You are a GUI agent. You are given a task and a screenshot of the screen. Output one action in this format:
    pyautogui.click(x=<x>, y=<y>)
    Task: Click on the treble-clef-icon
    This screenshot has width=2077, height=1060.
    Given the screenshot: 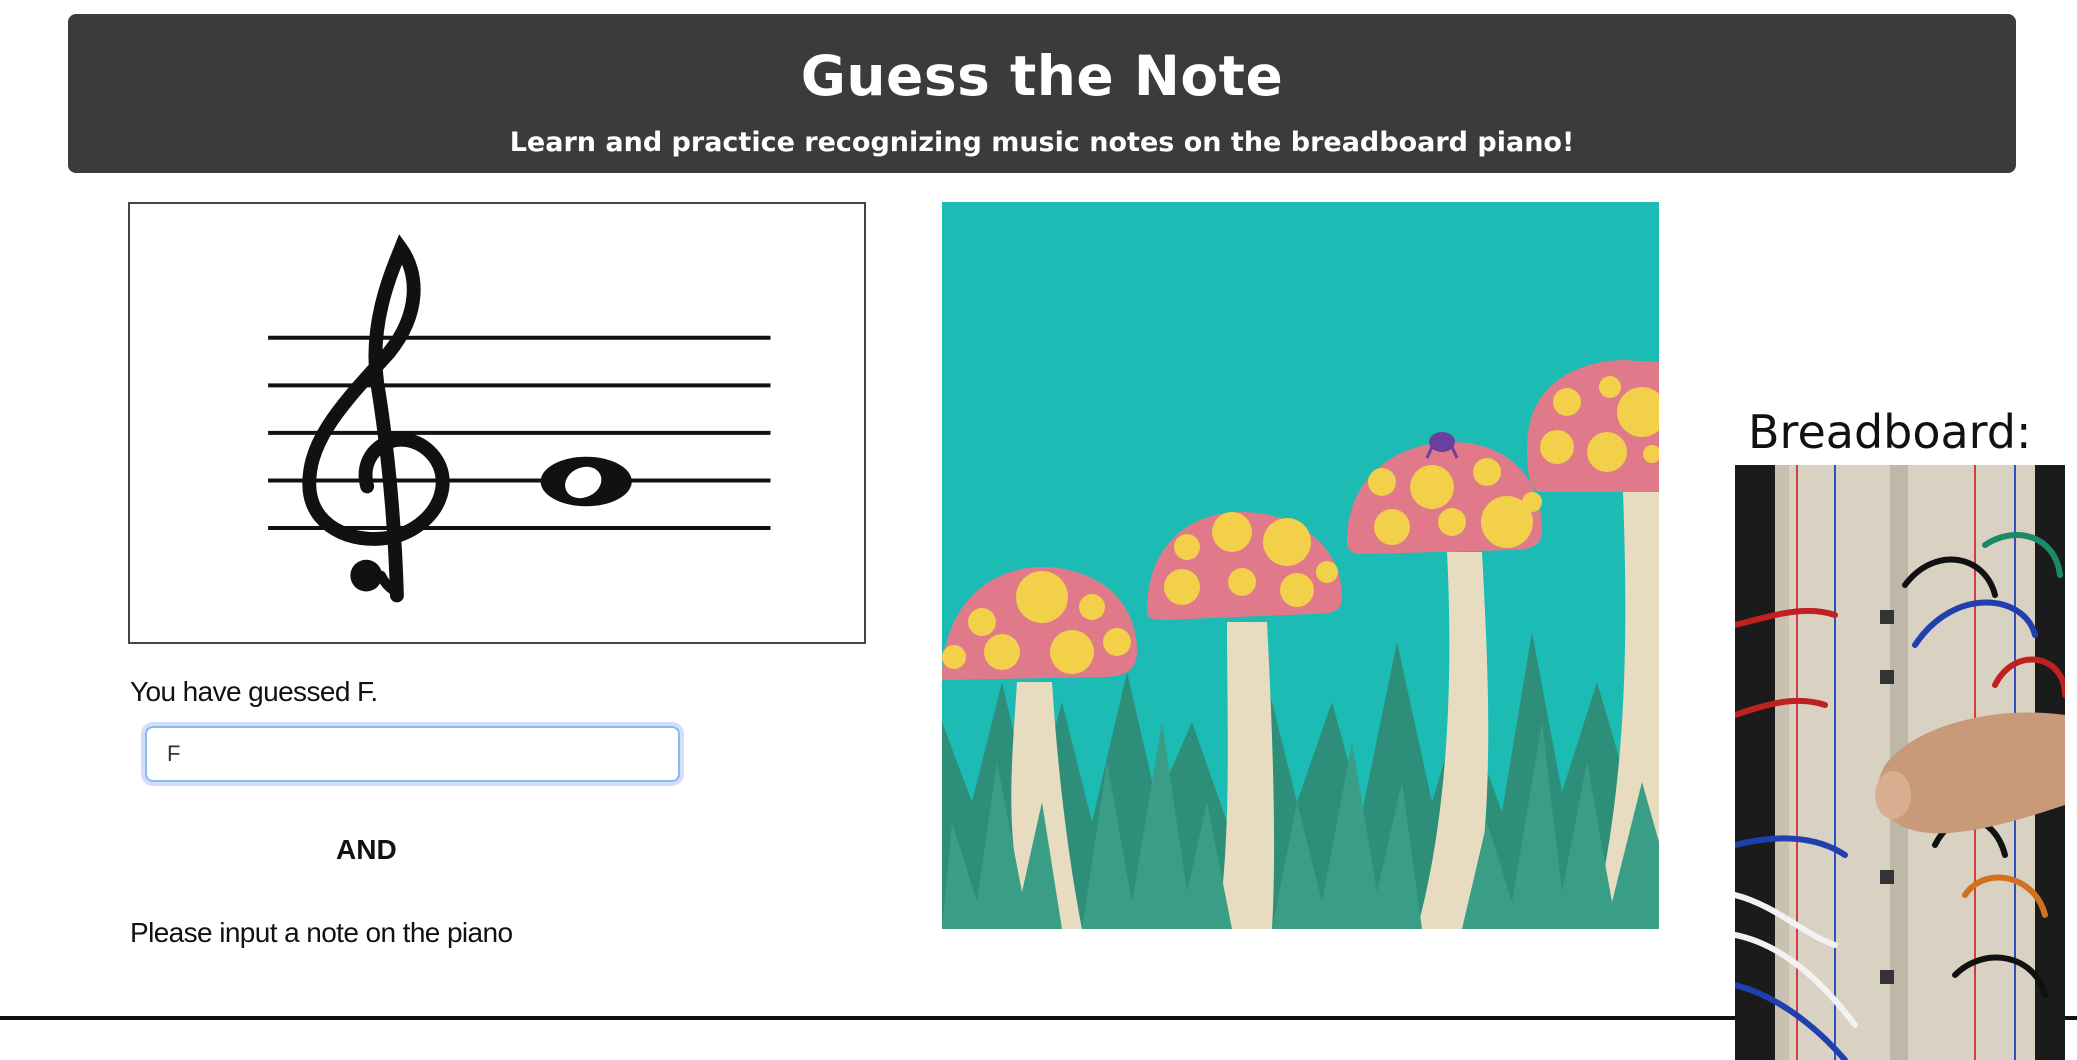 What is the action you would take?
    pyautogui.click(x=376, y=418)
    